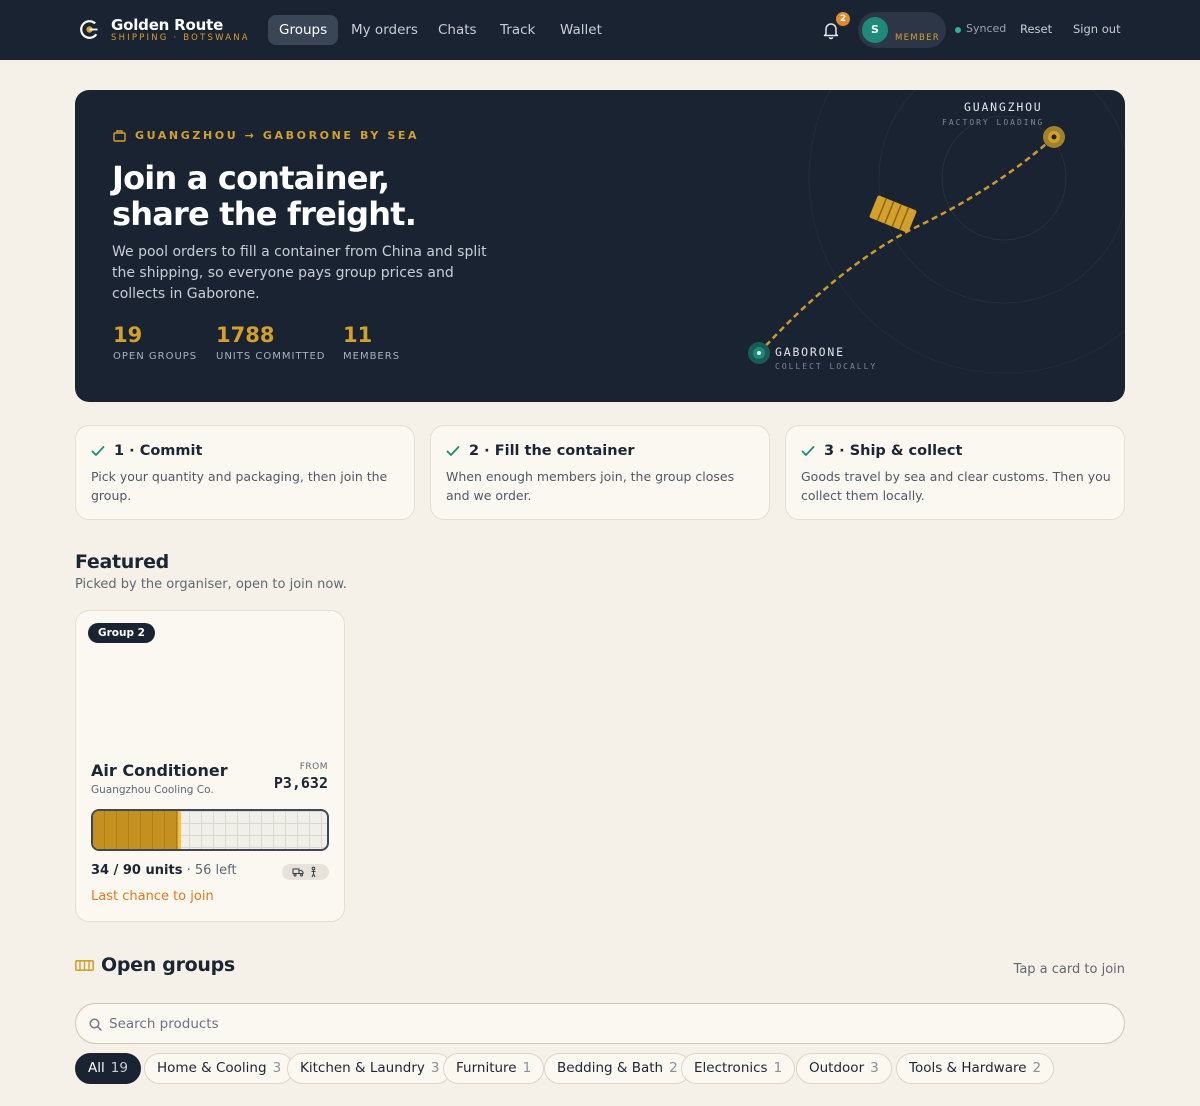 The image size is (1200, 1106). Describe the element at coordinates (1097, 29) in the screenshot. I see `sign-out-button: Sign out` at that location.